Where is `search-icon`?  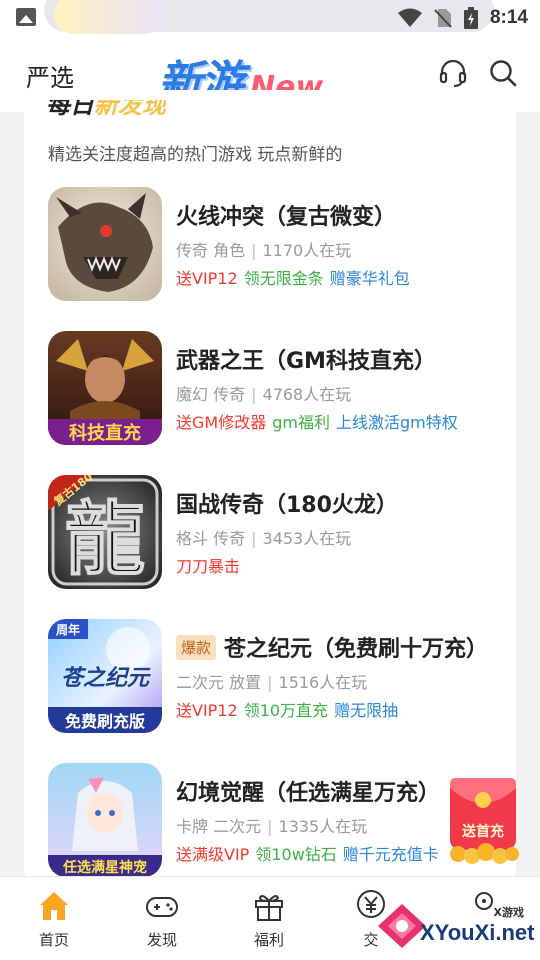 search-icon is located at coordinates (503, 73).